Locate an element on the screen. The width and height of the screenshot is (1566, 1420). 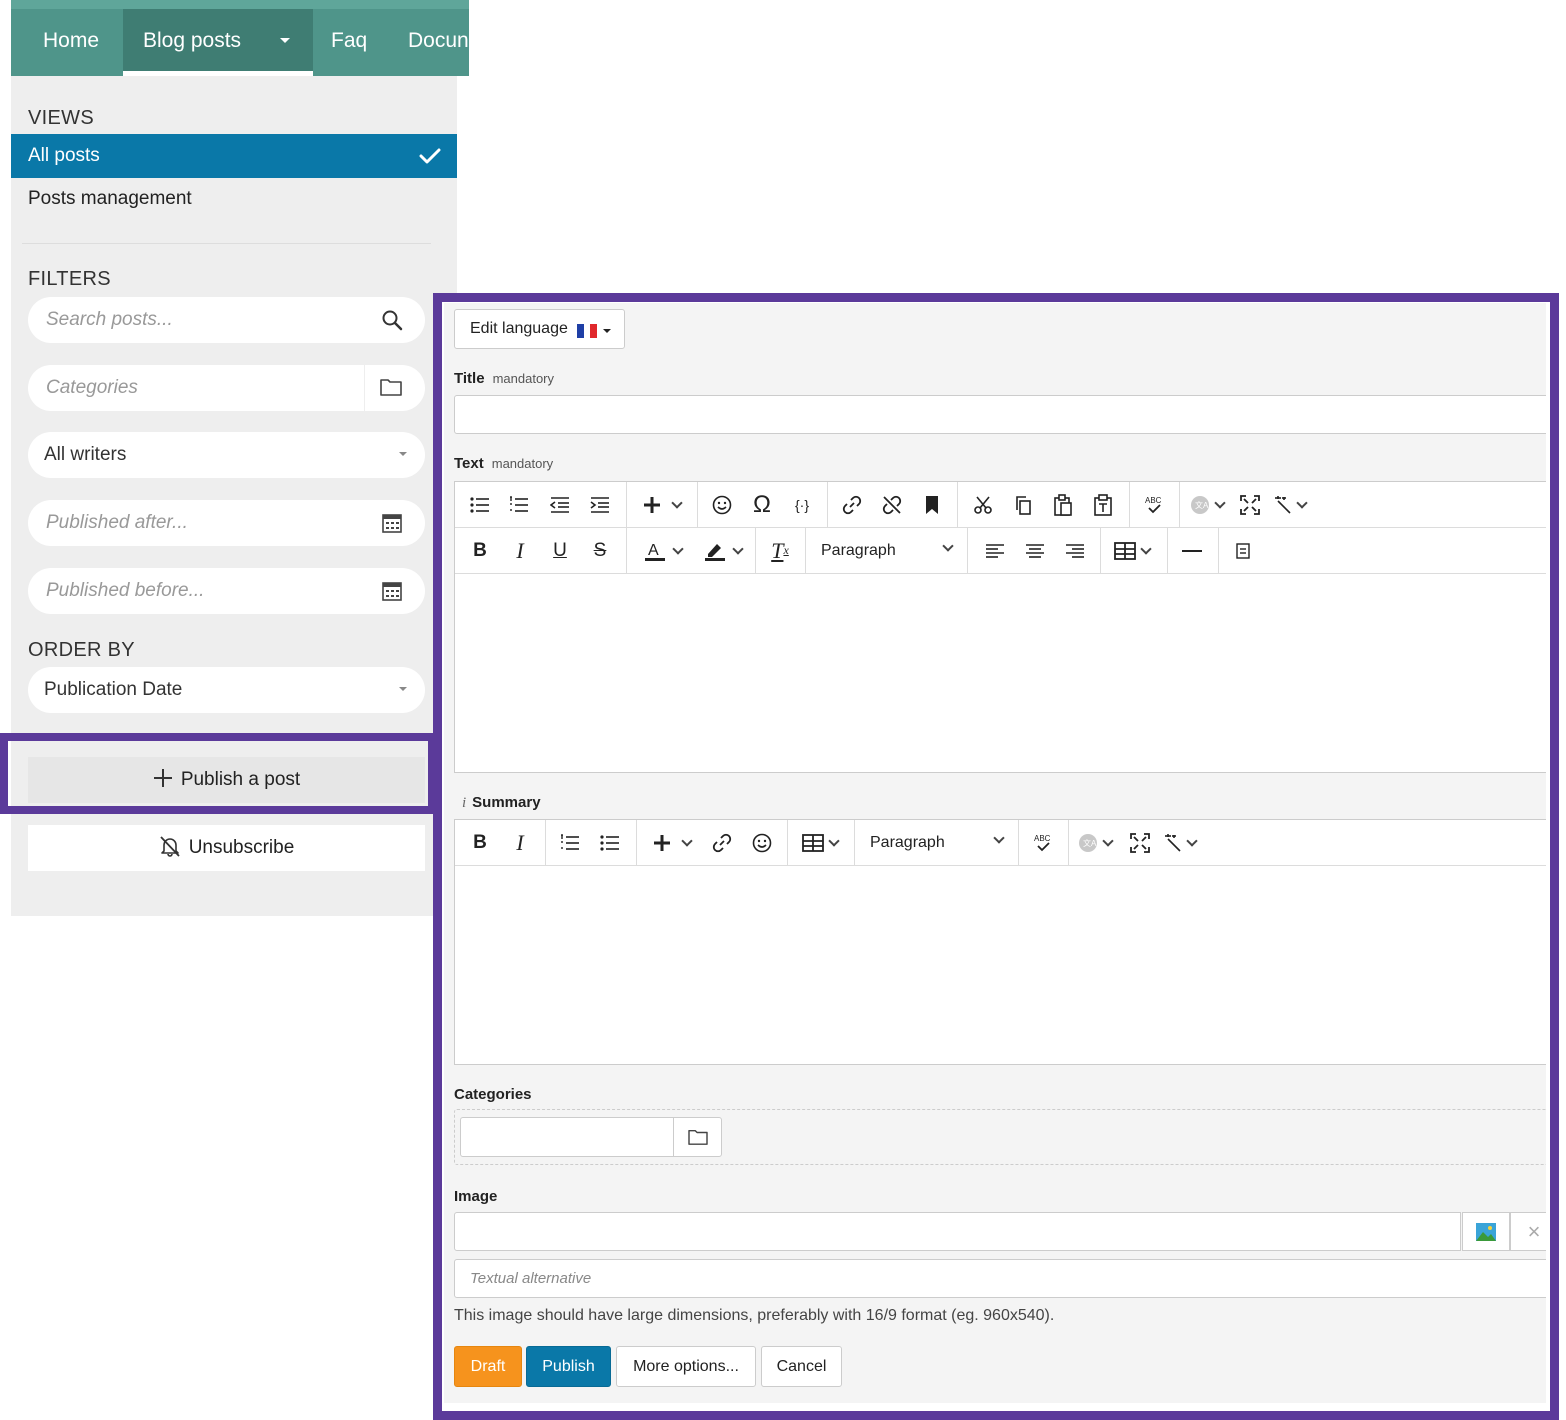
bell-off-icon is located at coordinates (170, 846).